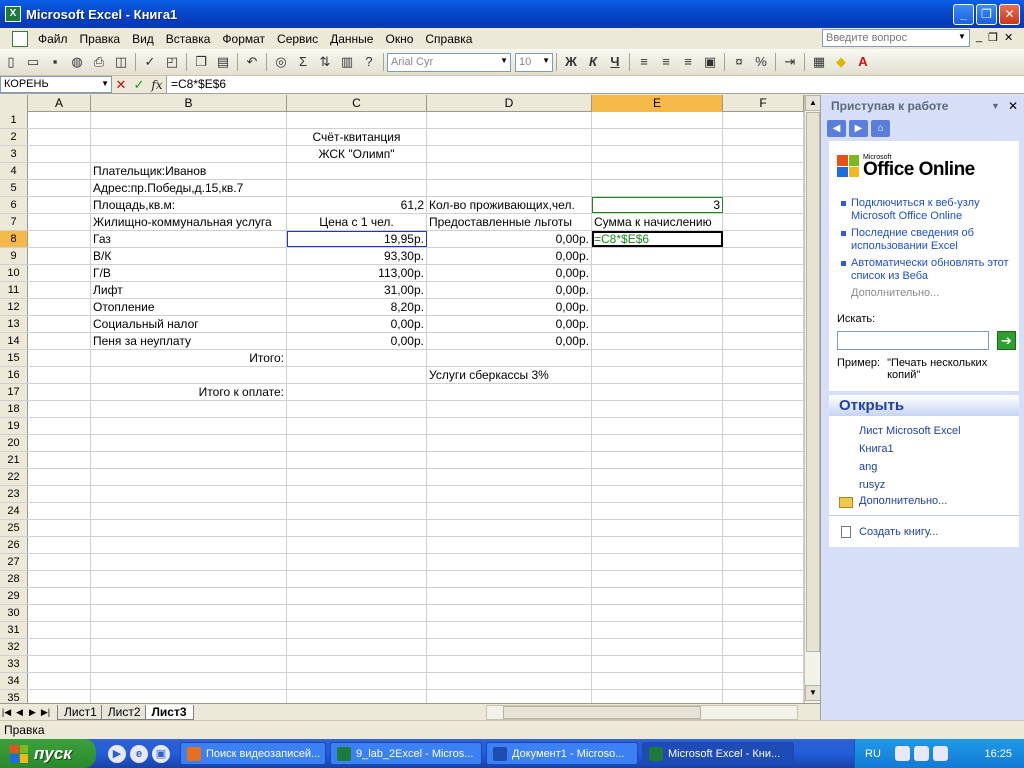  What do you see at coordinates (59, 443) in the screenshot?
I see `cell-a20` at bounding box center [59, 443].